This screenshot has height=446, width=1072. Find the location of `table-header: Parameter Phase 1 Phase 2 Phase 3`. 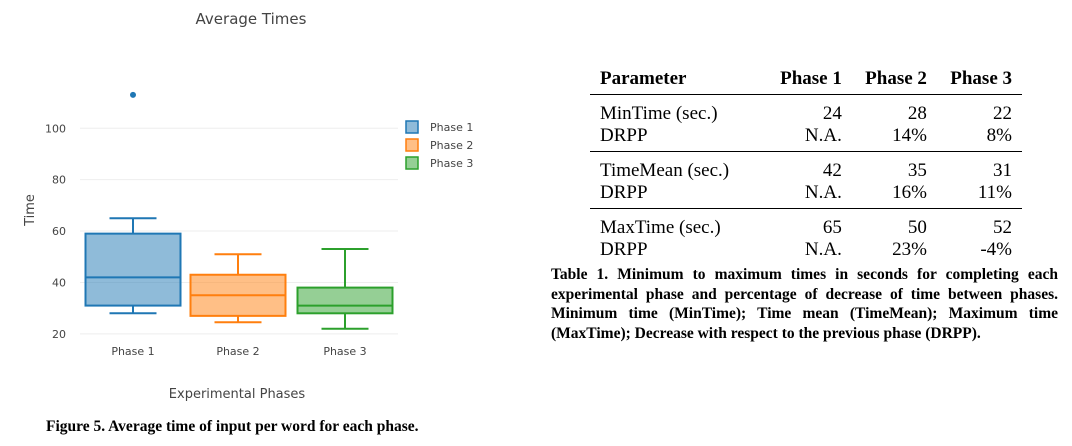

table-header: Parameter Phase 1 Phase 2 Phase 3 is located at coordinates (806, 80).